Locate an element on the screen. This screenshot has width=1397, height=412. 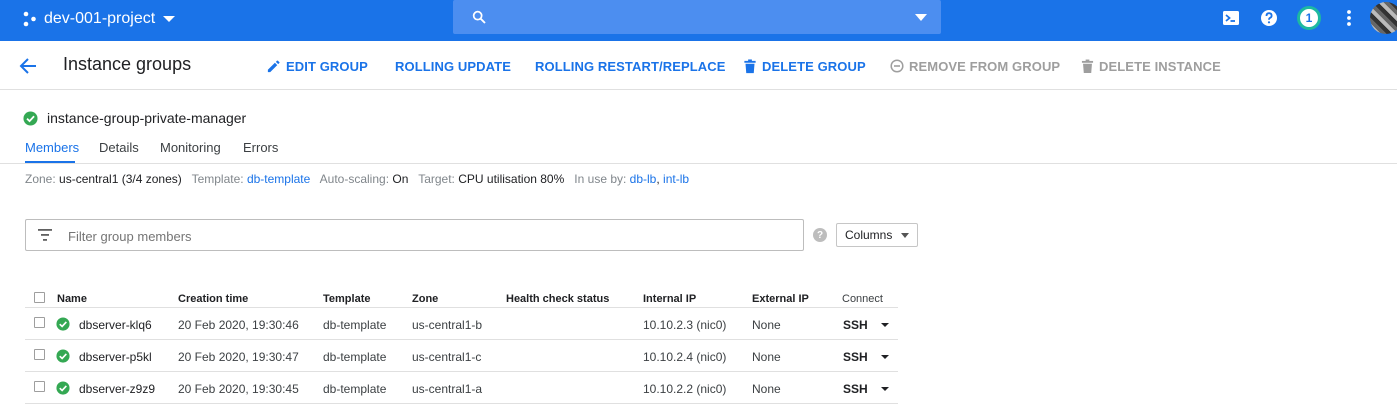
autoscaling-value: On is located at coordinates (400, 179).